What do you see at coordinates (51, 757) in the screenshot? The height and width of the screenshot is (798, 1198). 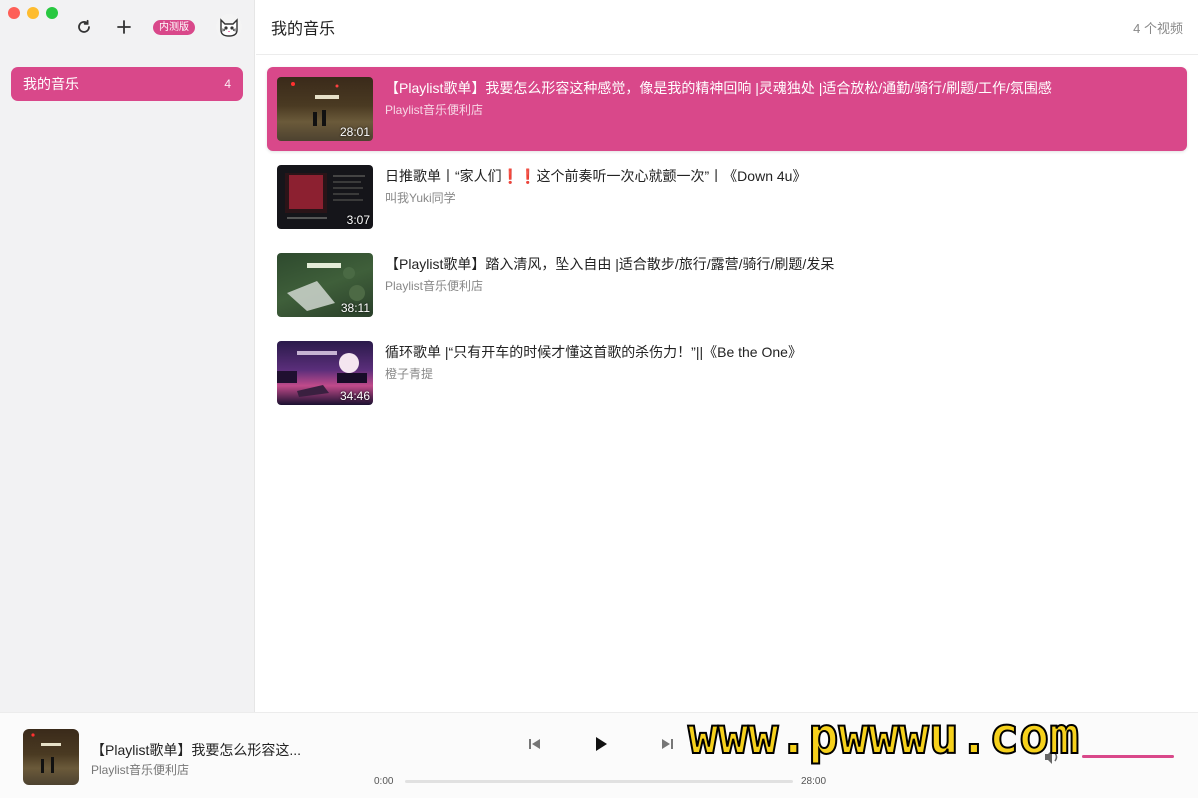 I see `now-playing-artwork` at bounding box center [51, 757].